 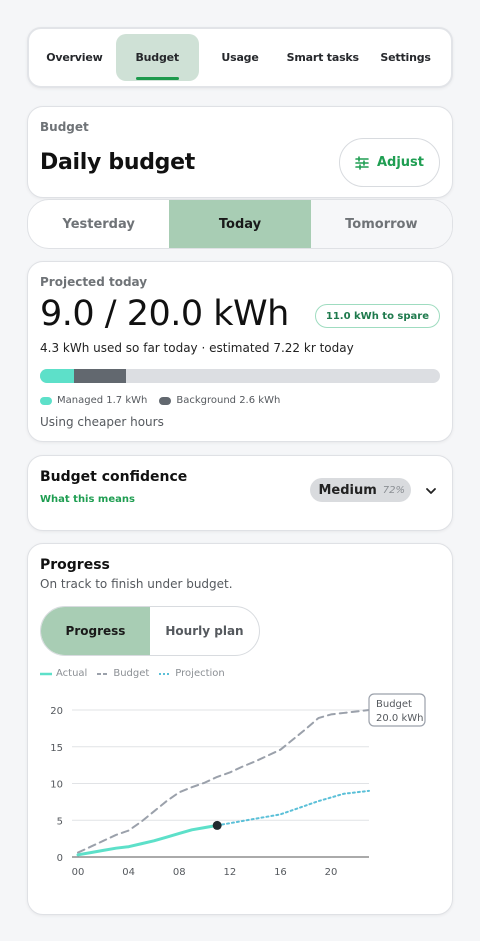 What do you see at coordinates (128, 872) in the screenshot?
I see `x-tick-label: 04` at bounding box center [128, 872].